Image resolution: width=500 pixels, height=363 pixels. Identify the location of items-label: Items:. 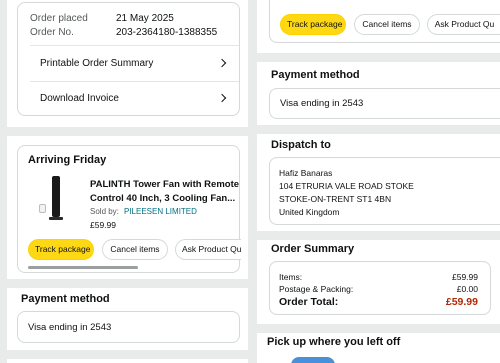
(291, 277).